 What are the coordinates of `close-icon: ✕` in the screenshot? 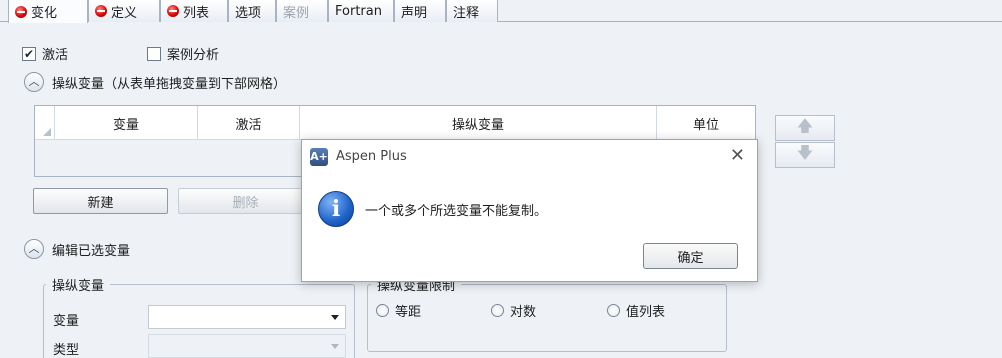 It's located at (737, 156).